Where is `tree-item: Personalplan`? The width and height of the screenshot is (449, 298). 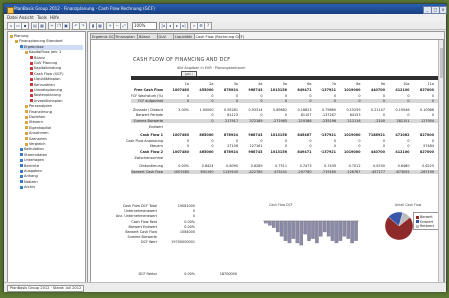 tree-item: Personalplan is located at coordinates (54, 106).